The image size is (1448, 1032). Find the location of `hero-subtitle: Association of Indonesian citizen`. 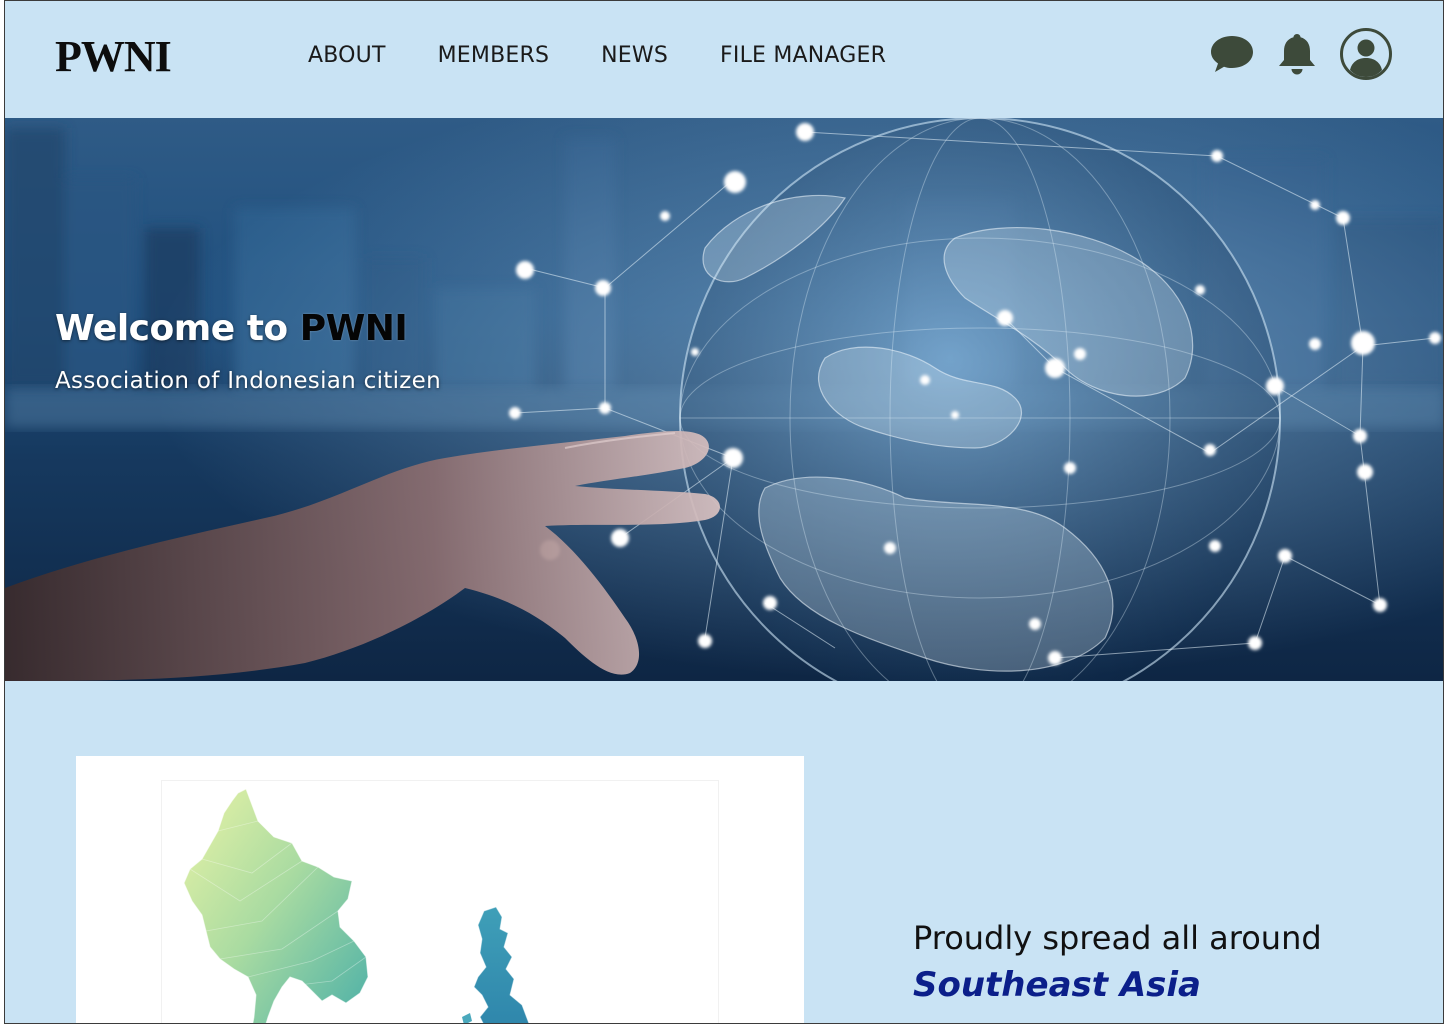

hero-subtitle: Association of Indonesian citizen is located at coordinates (248, 381).